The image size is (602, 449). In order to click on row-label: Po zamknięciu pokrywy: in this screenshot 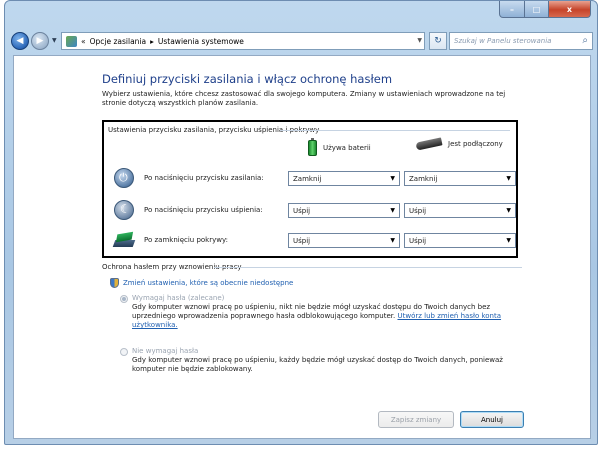, I will do `click(186, 240)`.